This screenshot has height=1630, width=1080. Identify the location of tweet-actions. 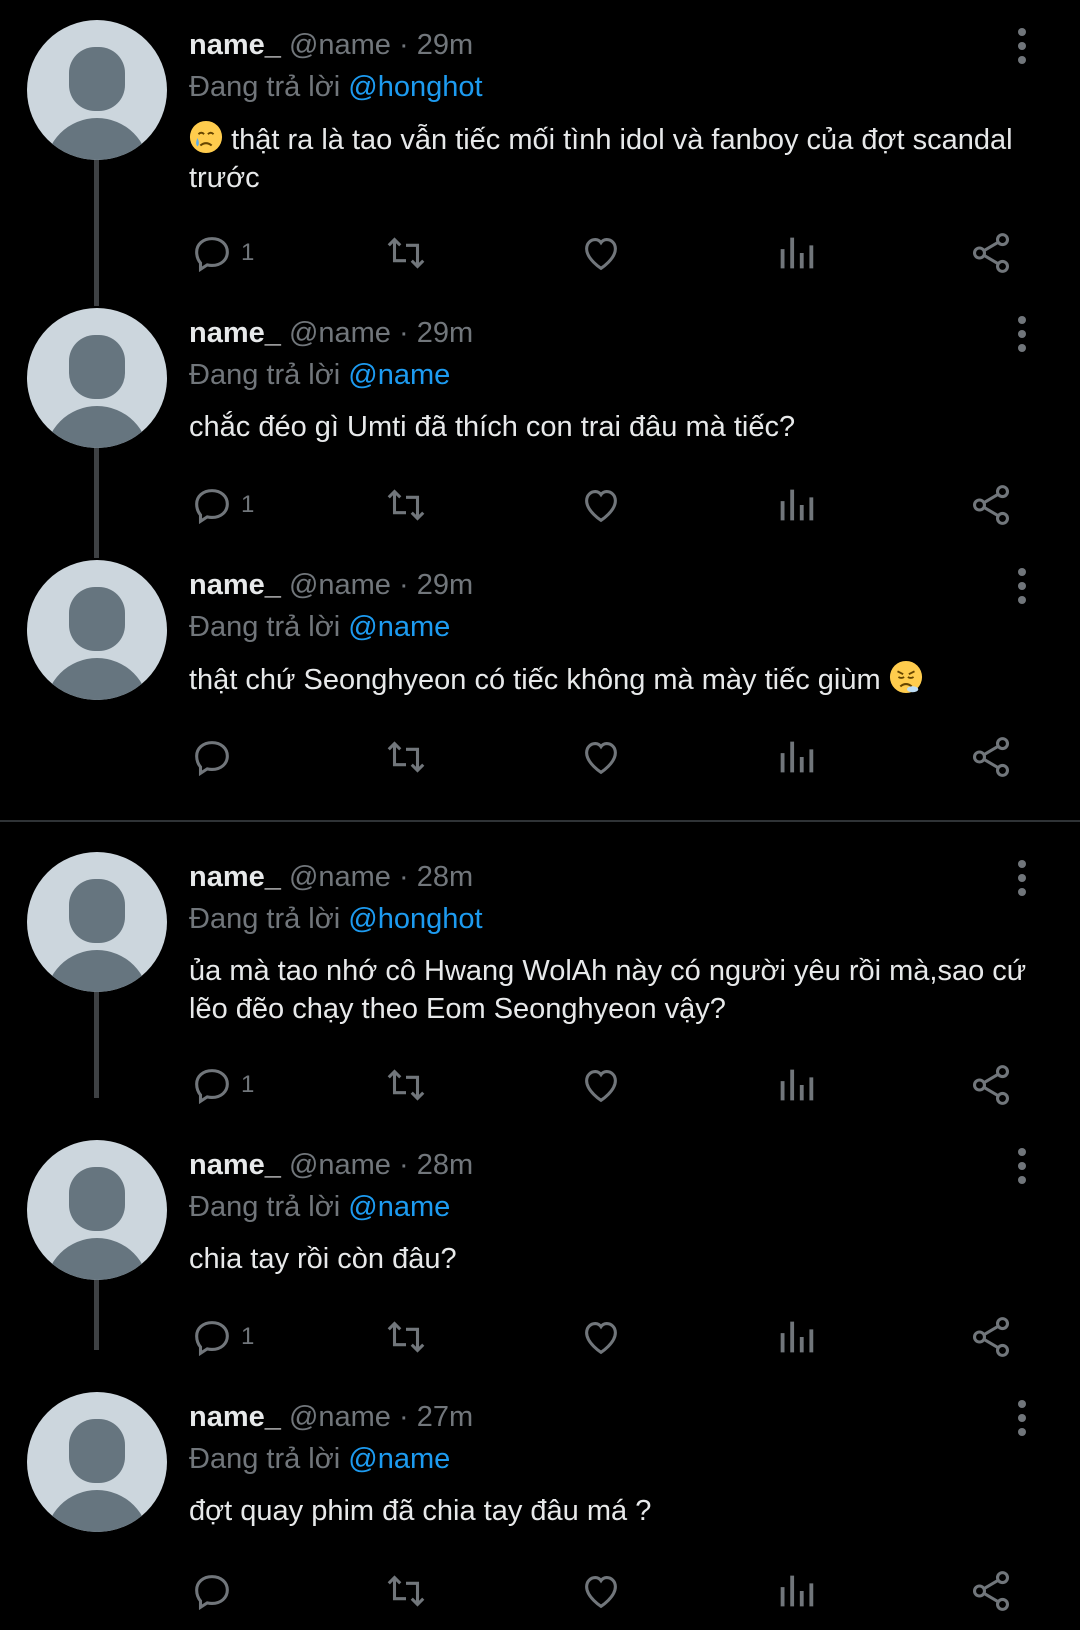
(540, 1591).